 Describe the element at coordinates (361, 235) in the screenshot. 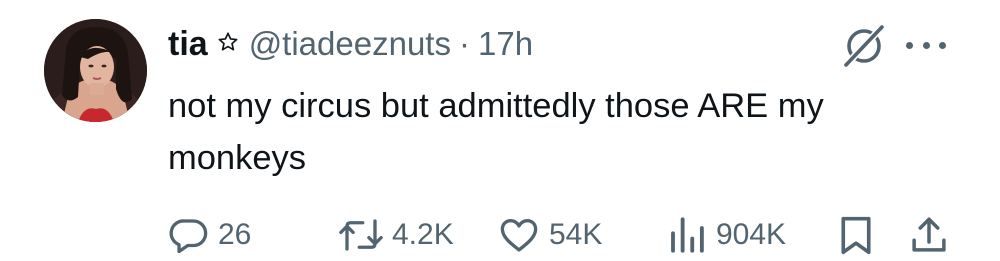

I see `retweet-icon` at that location.